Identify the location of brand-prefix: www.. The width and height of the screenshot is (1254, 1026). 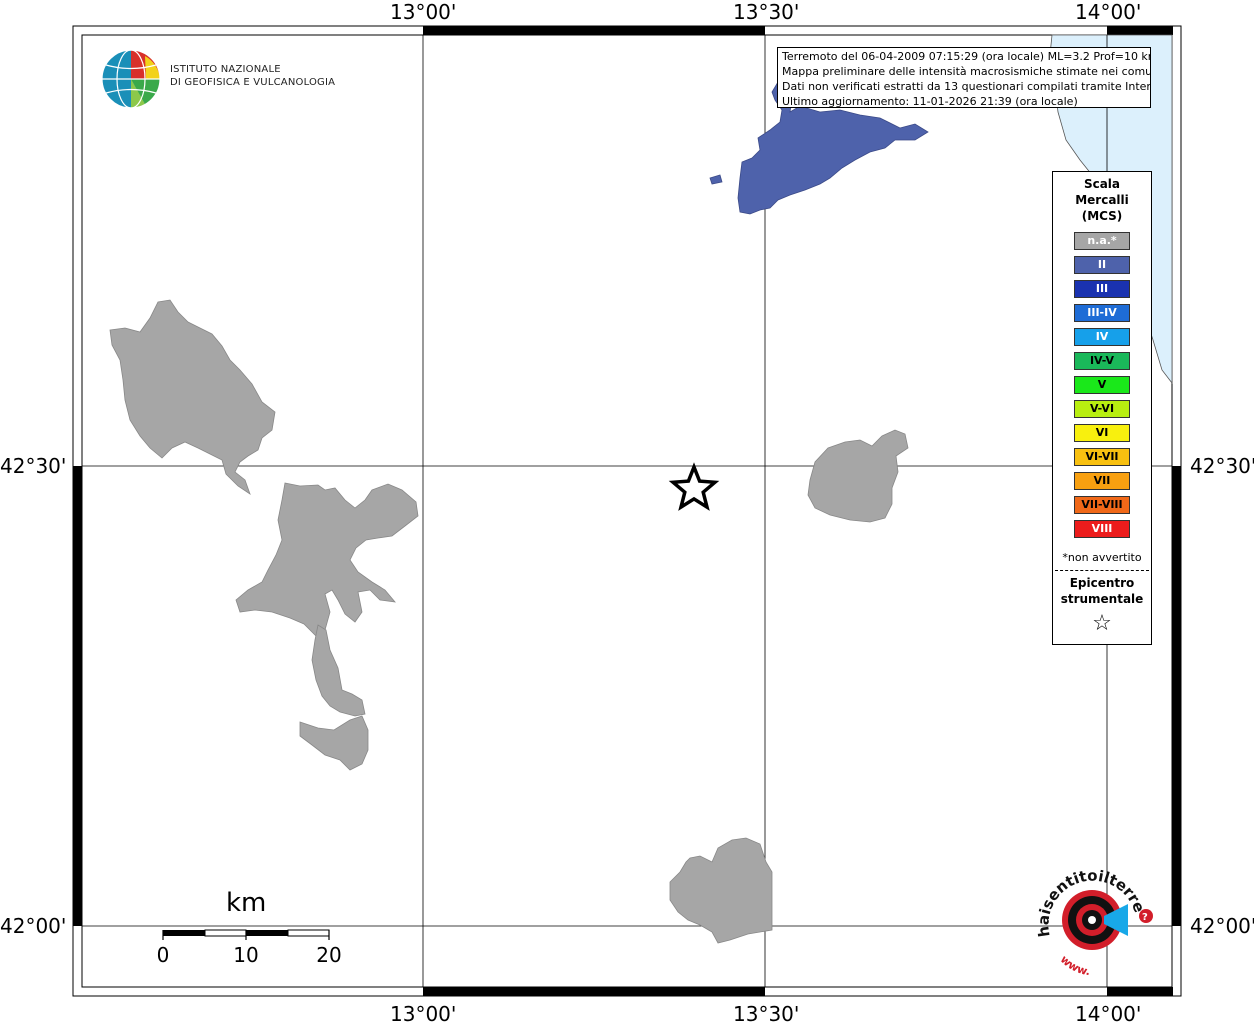
(1074, 965).